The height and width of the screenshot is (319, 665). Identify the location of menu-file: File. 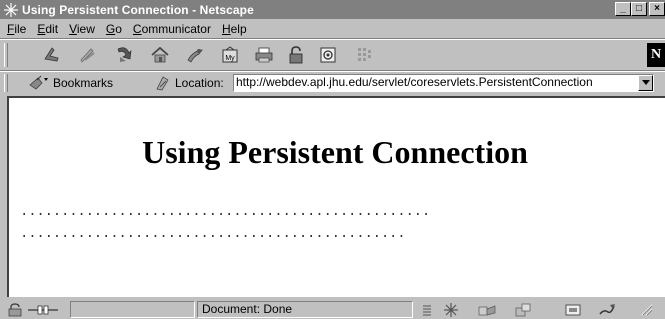
(16, 29).